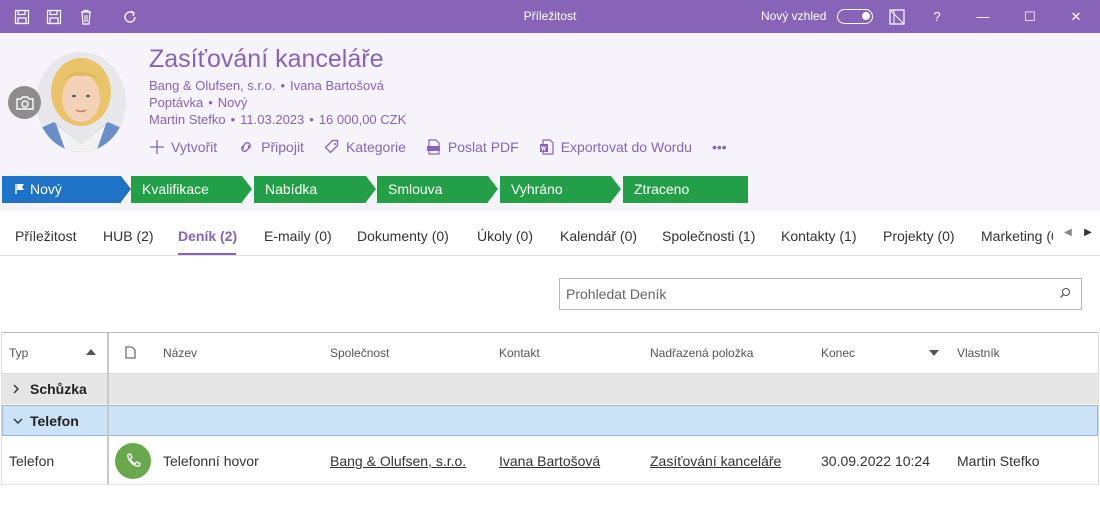 The height and width of the screenshot is (513, 1100). What do you see at coordinates (54, 421) in the screenshot?
I see `group-label: Telefon` at bounding box center [54, 421].